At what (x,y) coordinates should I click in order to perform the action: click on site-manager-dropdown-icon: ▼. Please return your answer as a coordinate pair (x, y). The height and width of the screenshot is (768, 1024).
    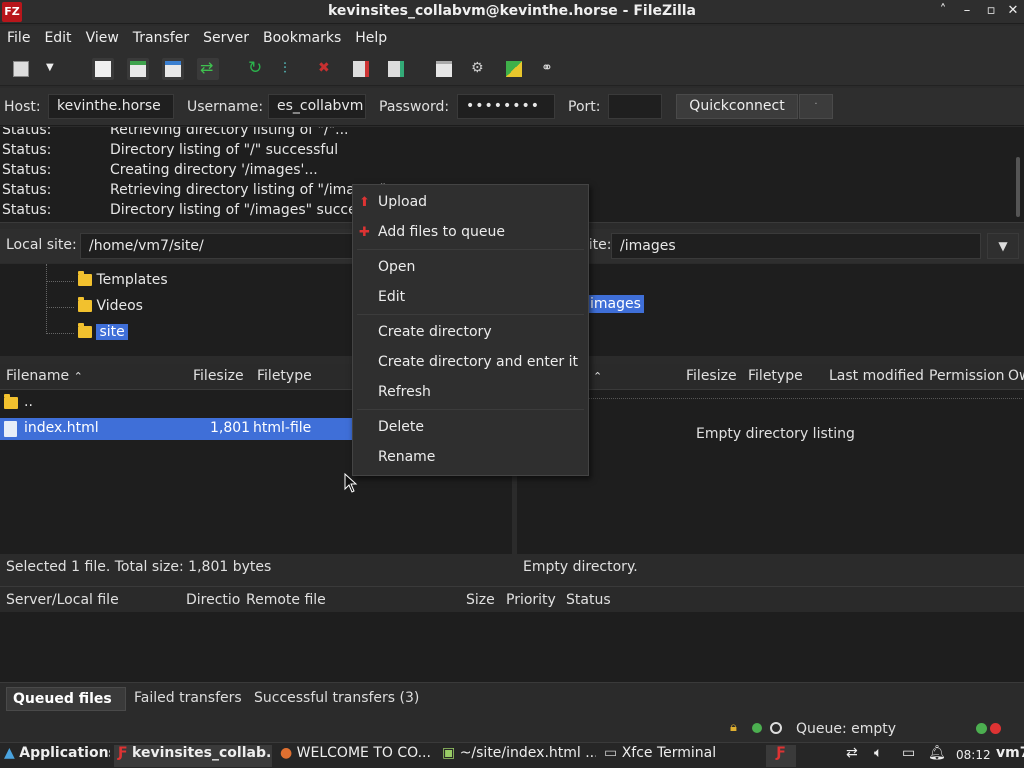
    Looking at the image, I should click on (53, 69).